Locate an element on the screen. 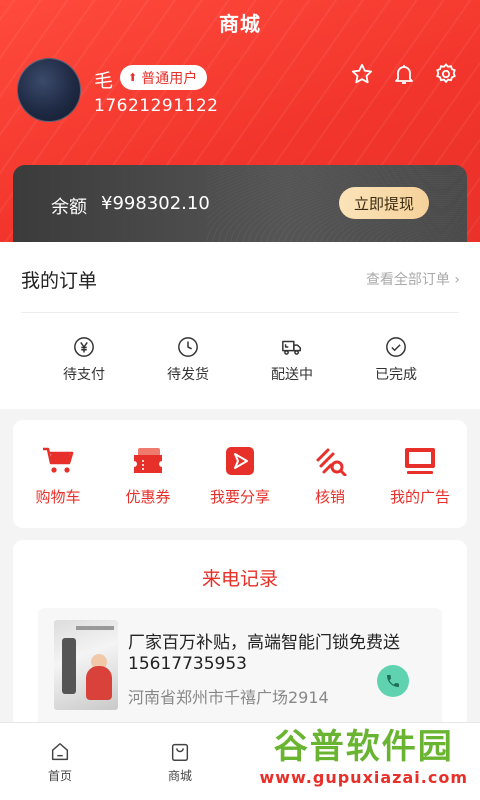 This screenshot has width=480, height=800. tool-cart: 购物车 is located at coordinates (58, 476).